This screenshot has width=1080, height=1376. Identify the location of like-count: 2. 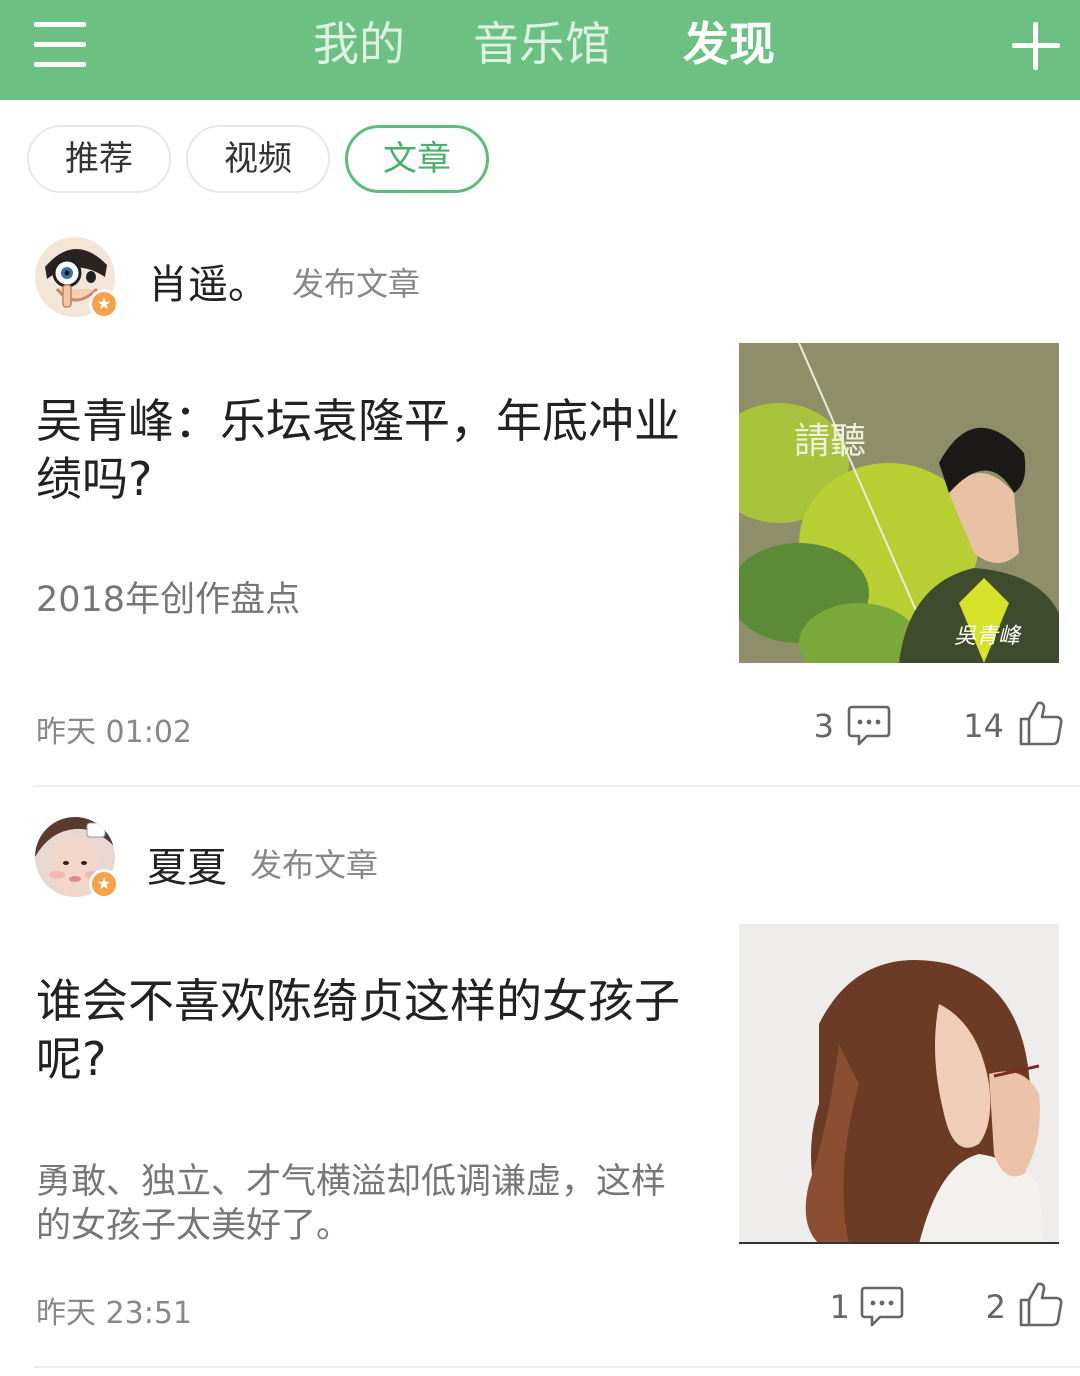
(995, 1307).